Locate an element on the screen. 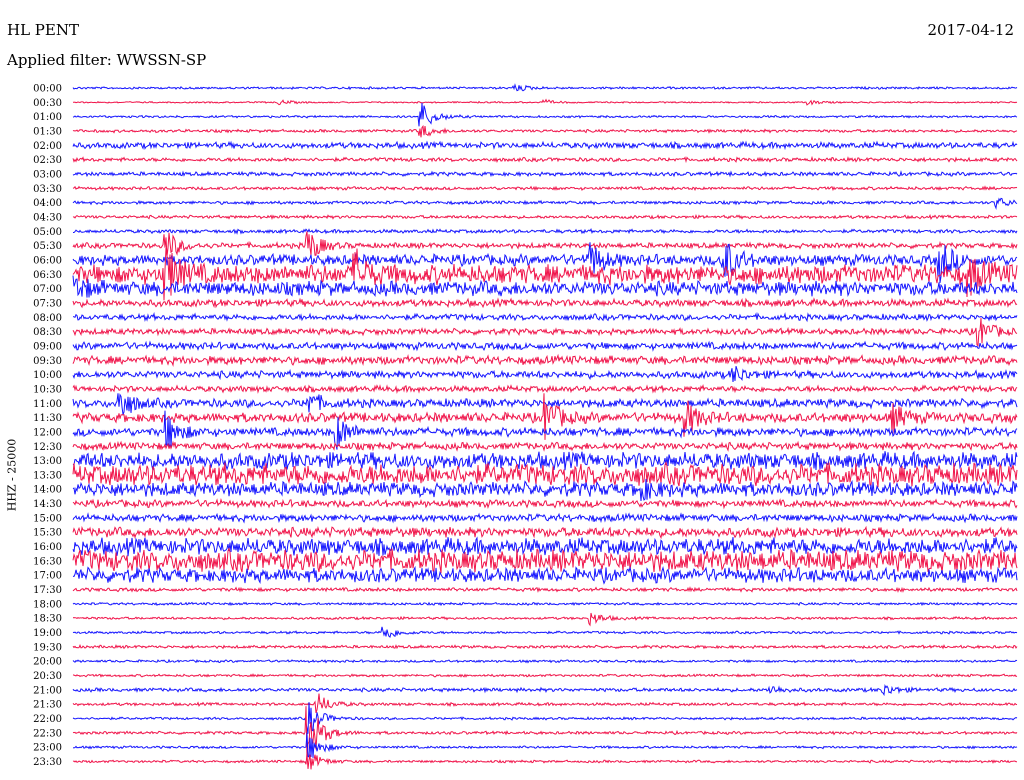 The image size is (1024, 780). time-tick-label: 14:30 is located at coordinates (47, 504).